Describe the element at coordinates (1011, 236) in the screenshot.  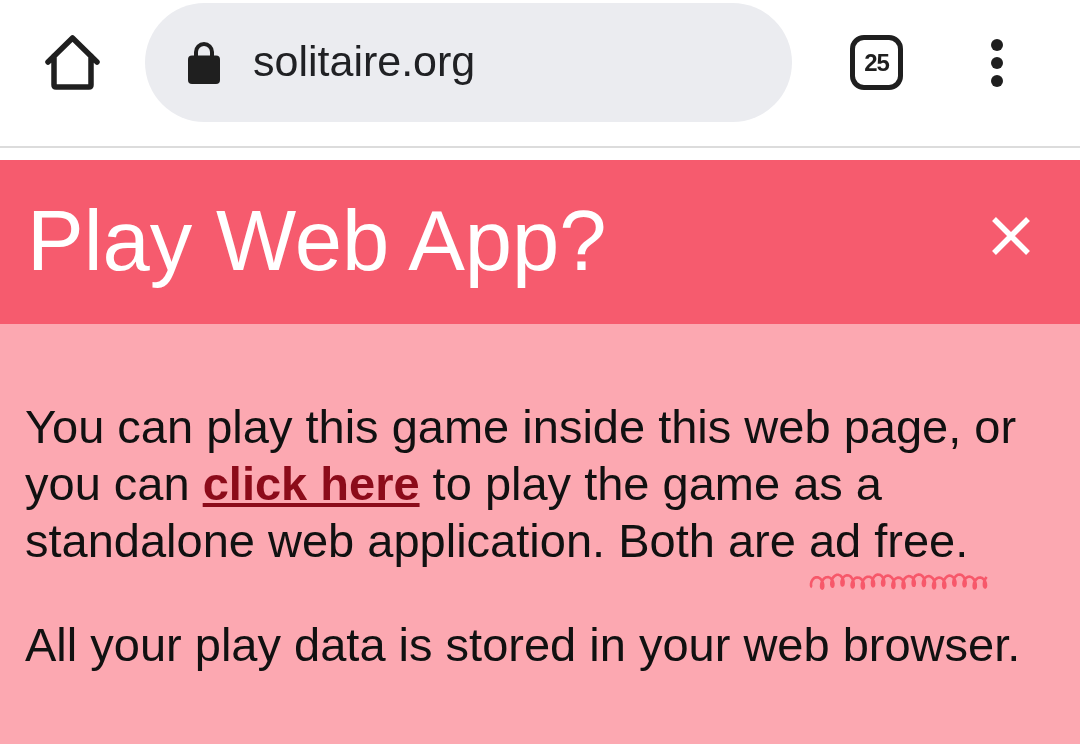
I see `close-icon` at that location.